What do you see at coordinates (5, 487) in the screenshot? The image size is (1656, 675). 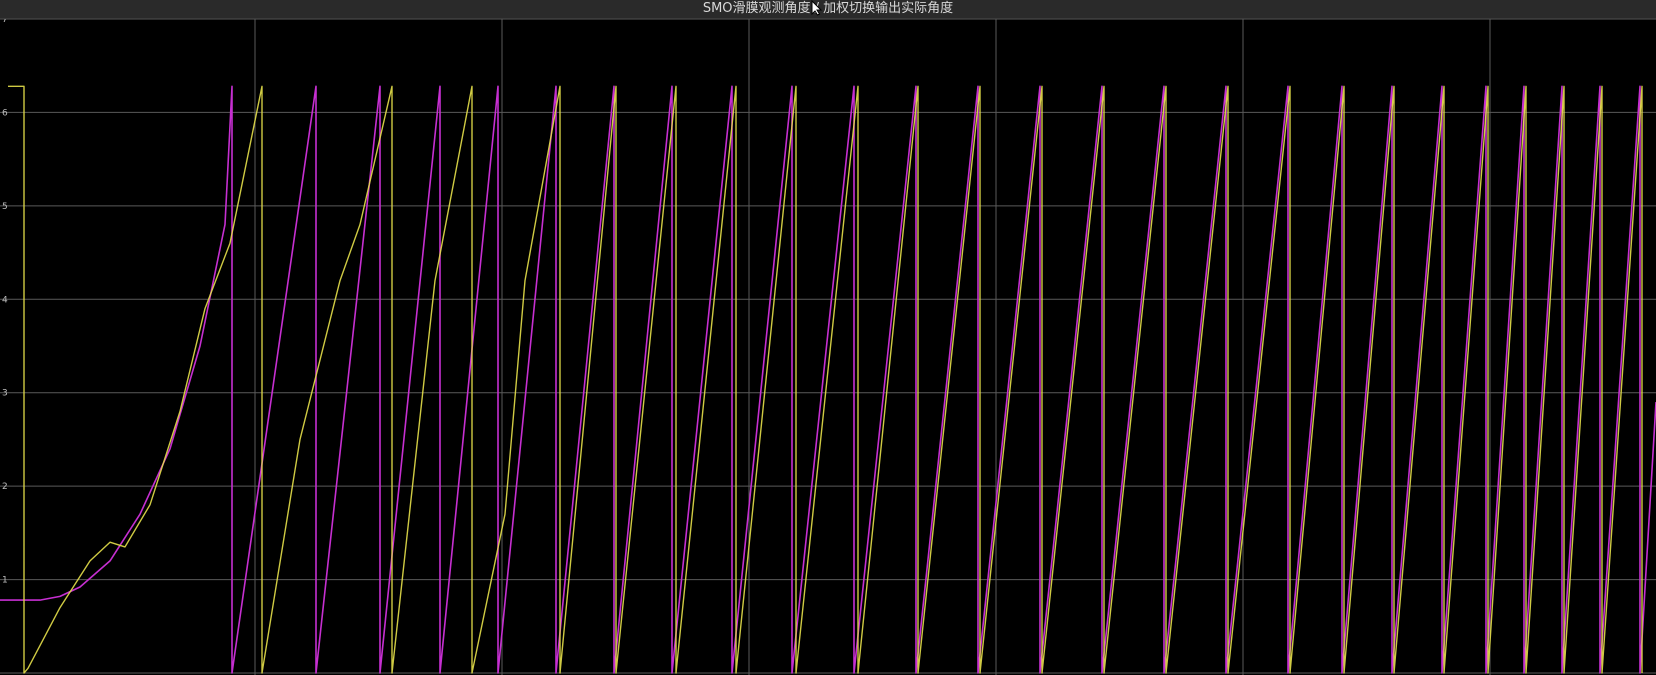 I see `y-tick-label: 2` at bounding box center [5, 487].